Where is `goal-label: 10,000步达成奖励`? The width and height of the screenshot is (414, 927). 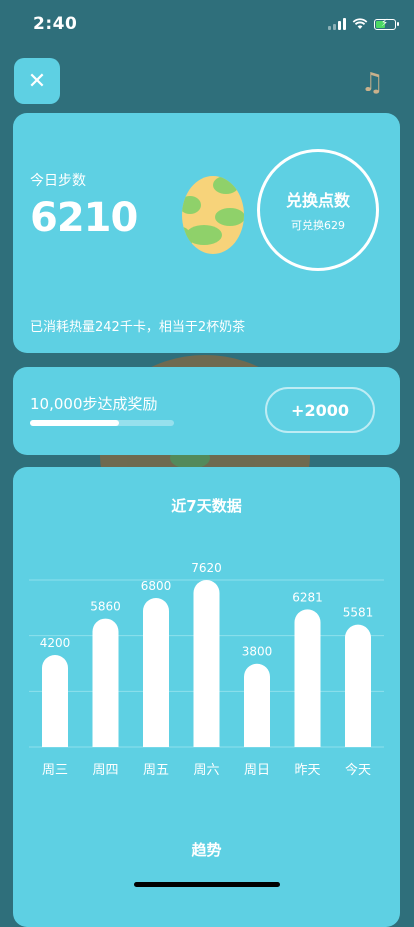 goal-label: 10,000步达成奖励 is located at coordinates (94, 404).